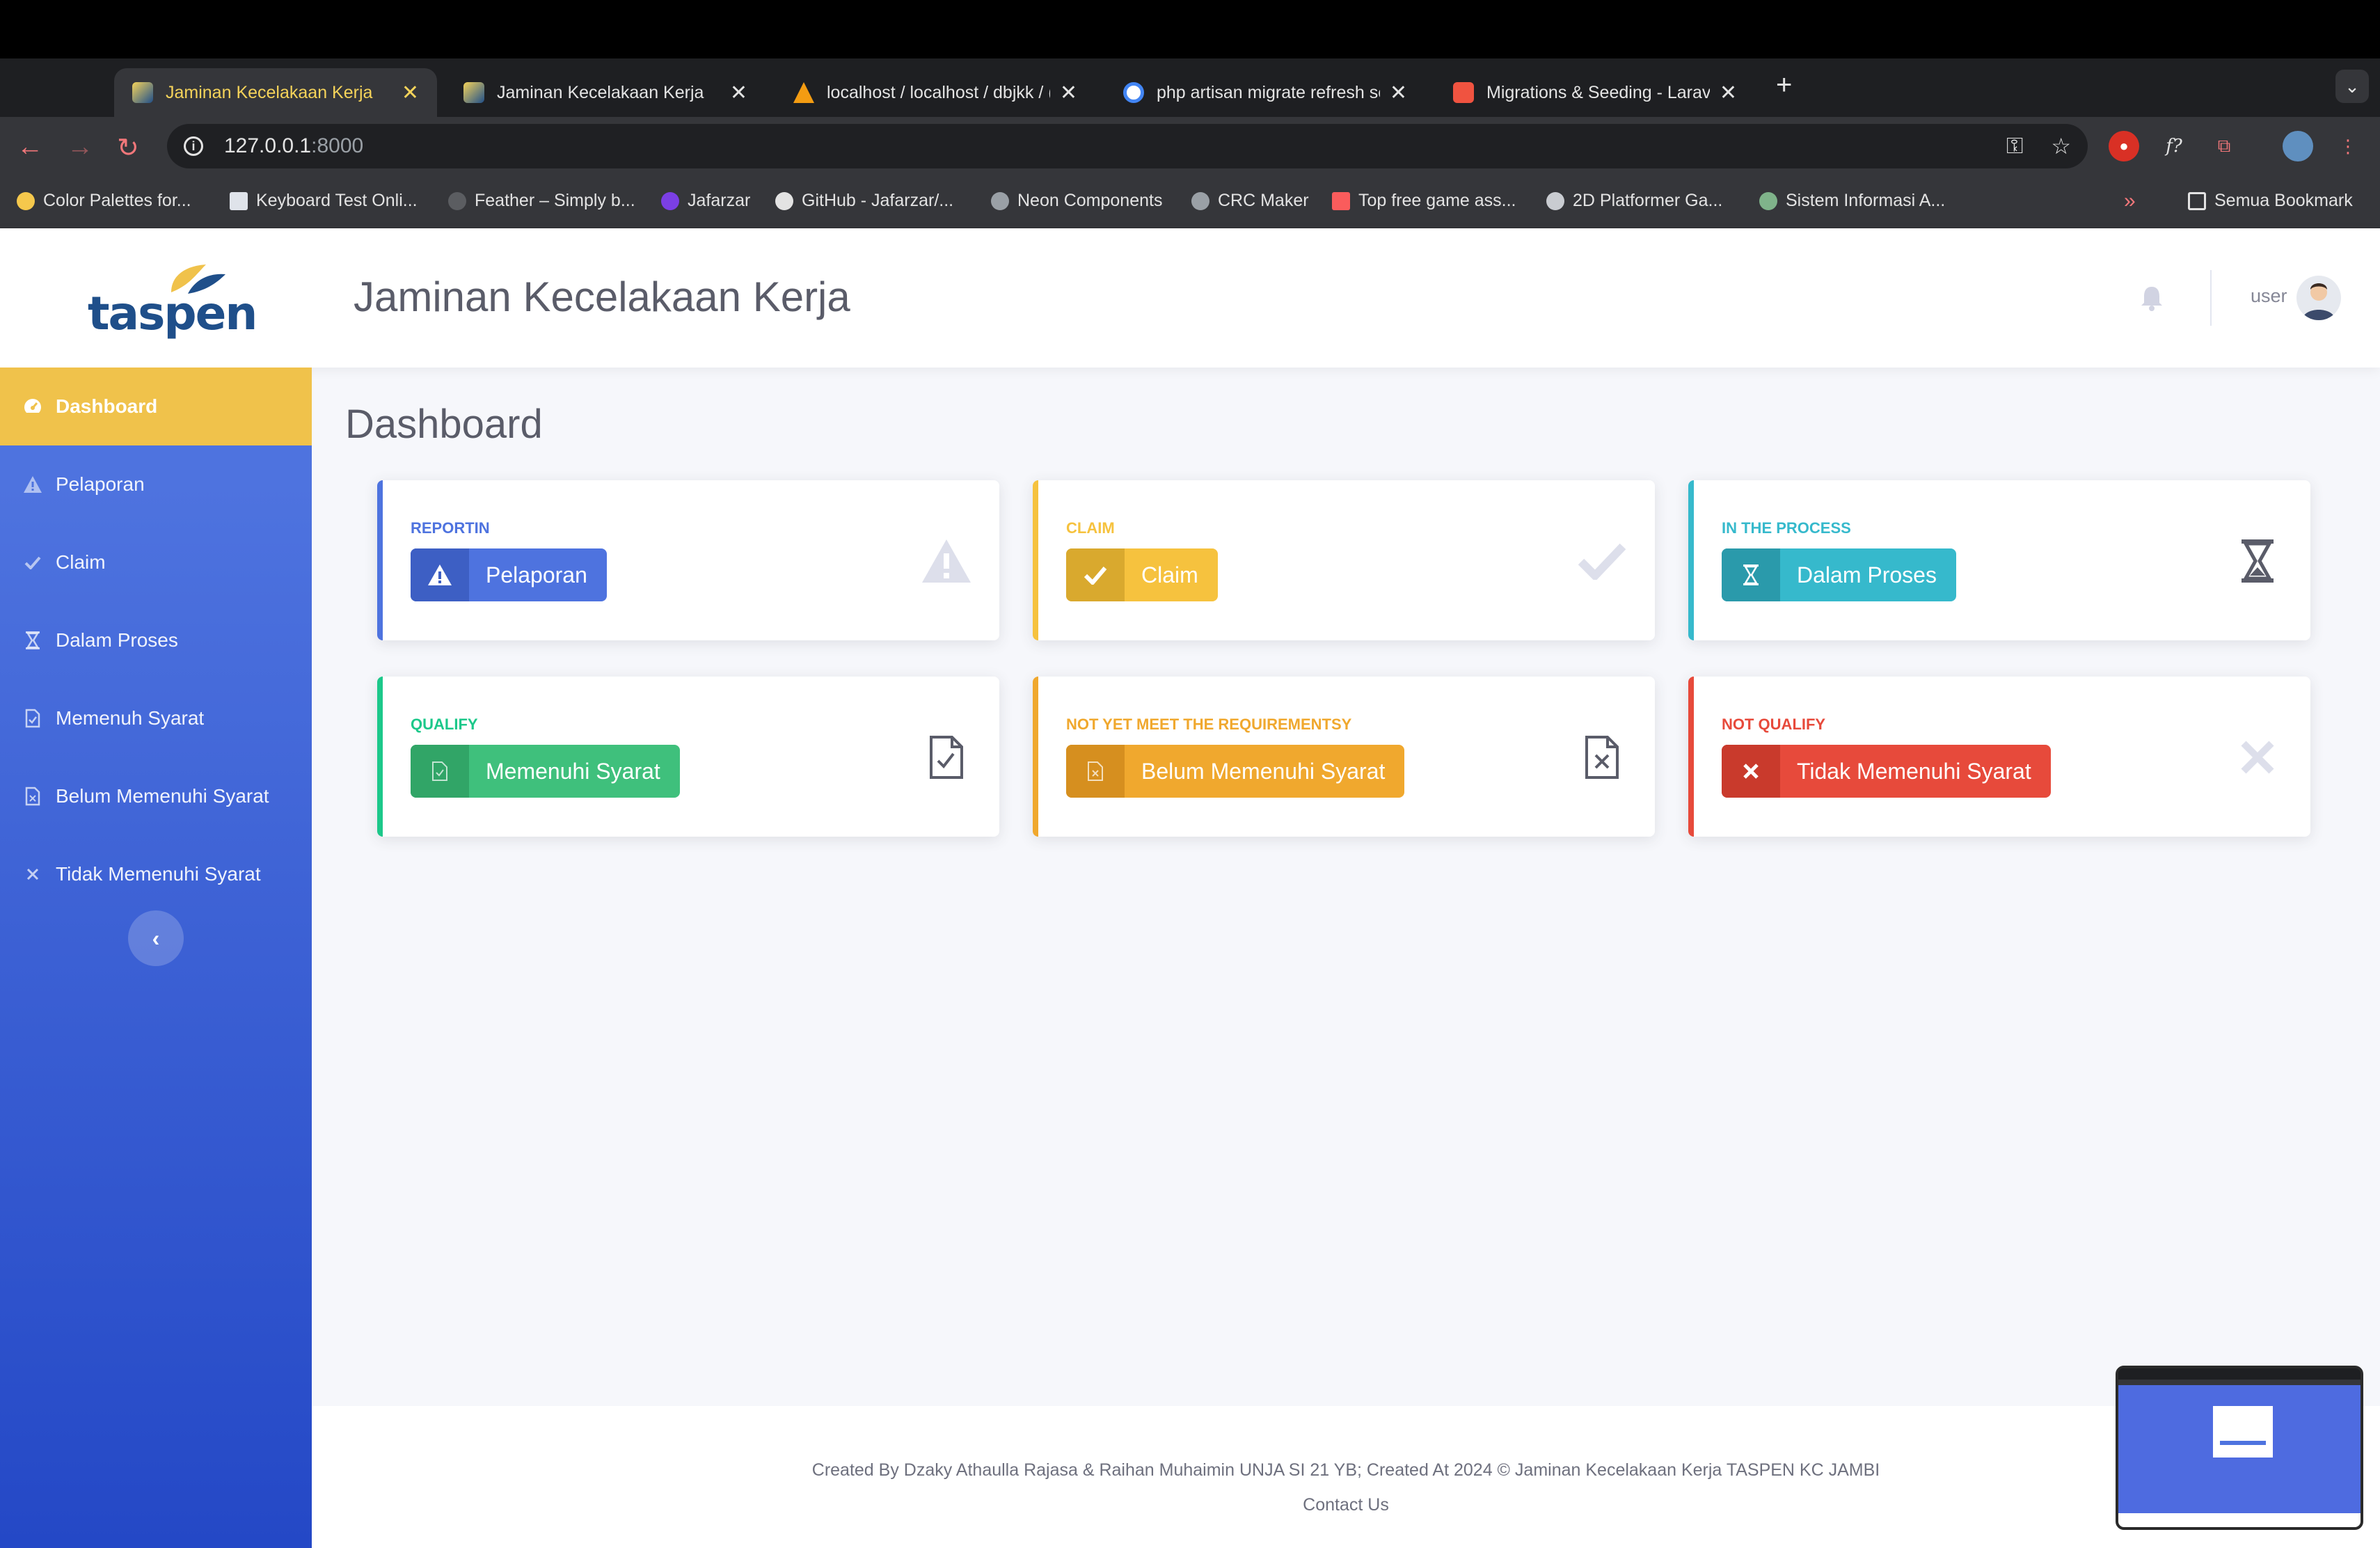 The image size is (2380, 1548). What do you see at coordinates (2124, 146) in the screenshot?
I see `extension-red-icon: ●` at bounding box center [2124, 146].